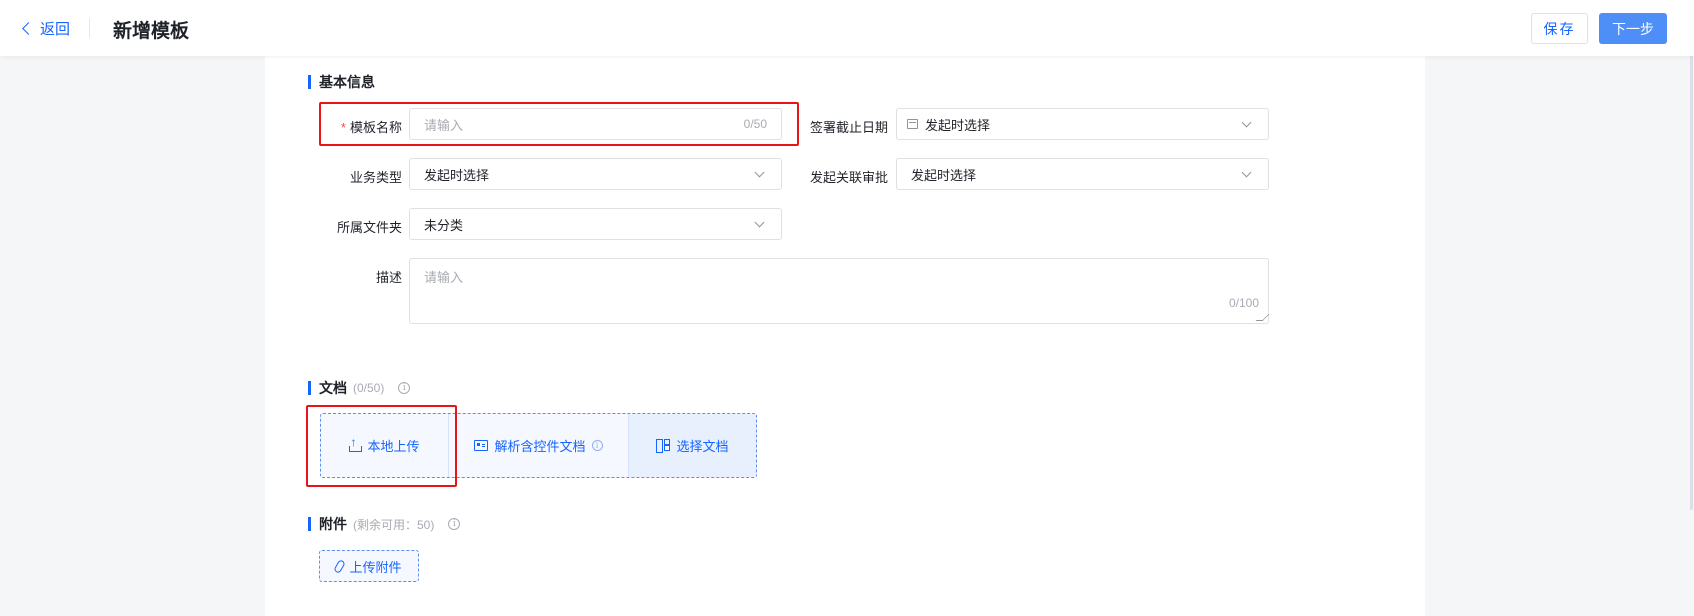 Image resolution: width=1694 pixels, height=616 pixels. Describe the element at coordinates (89, 28) in the screenshot. I see `header-divider` at that location.